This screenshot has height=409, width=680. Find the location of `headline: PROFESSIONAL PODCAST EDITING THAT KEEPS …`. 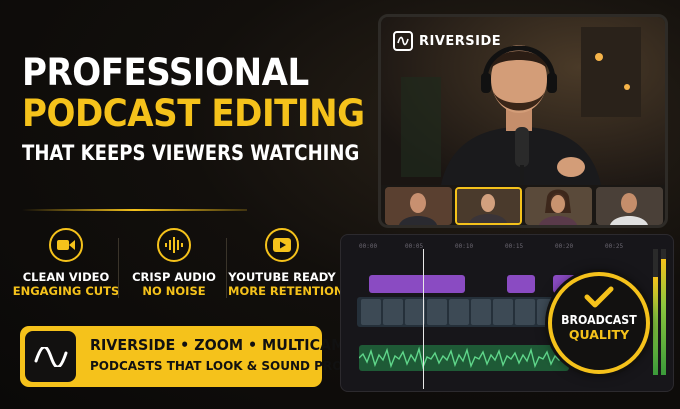

headline: PROFESSIONAL PODCAST EDITING THAT KEEPS … is located at coordinates (197, 109).